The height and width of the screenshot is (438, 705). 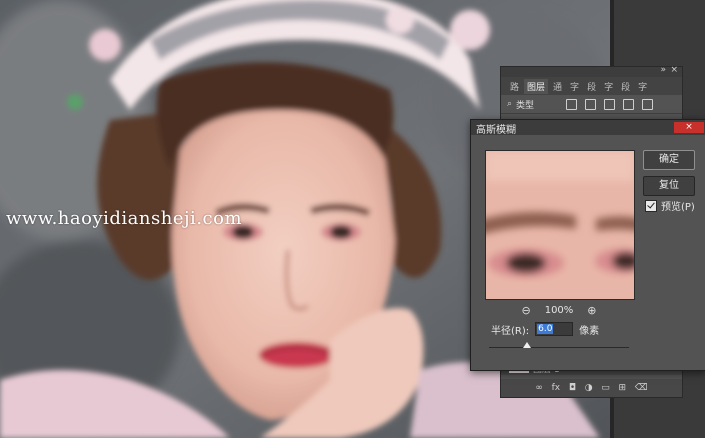 I want to click on radius-unit: 像素, so click(x=589, y=331).